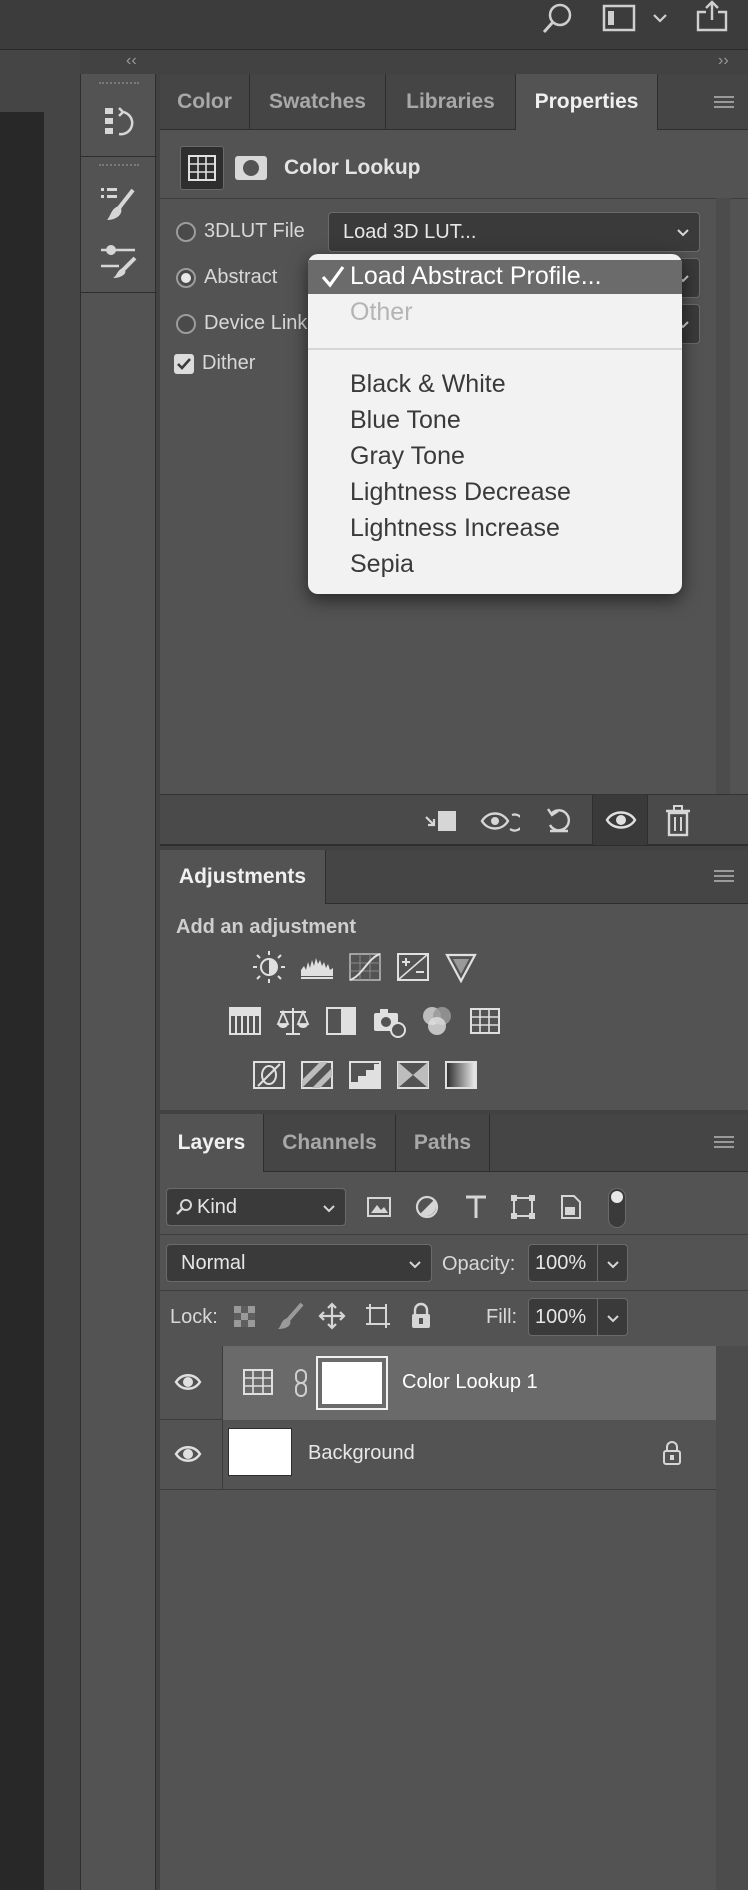 The height and width of the screenshot is (1890, 748). Describe the element at coordinates (194, 1317) in the screenshot. I see `lock-label: Lock:` at that location.